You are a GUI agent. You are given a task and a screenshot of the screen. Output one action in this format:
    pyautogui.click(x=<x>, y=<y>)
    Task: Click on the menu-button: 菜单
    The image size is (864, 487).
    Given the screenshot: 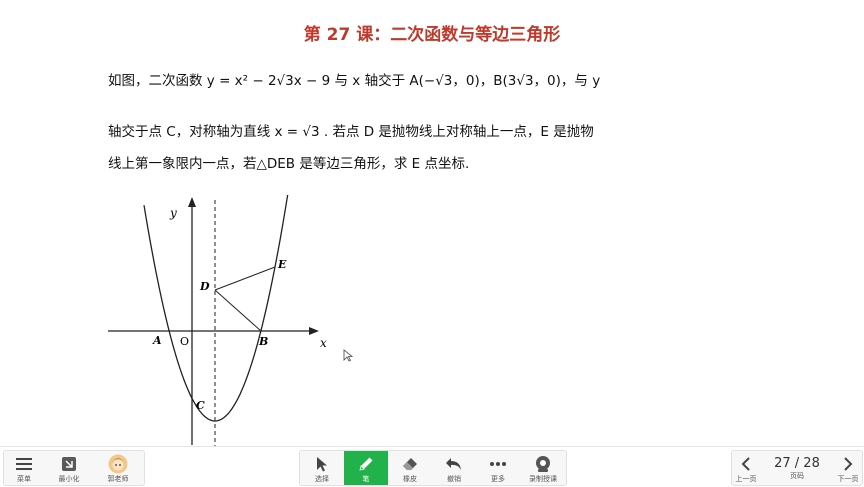 What is the action you would take?
    pyautogui.click(x=24, y=468)
    